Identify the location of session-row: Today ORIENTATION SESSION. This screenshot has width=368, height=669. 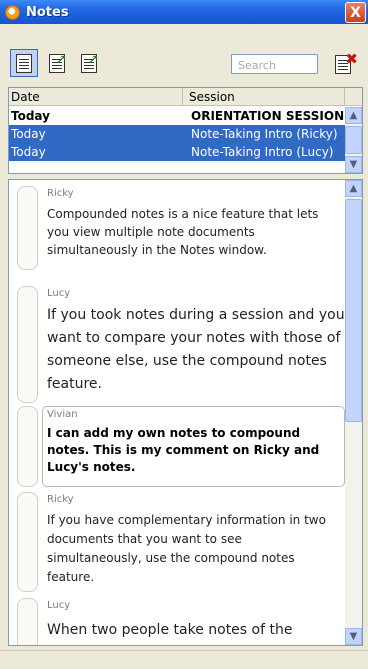
(177, 116).